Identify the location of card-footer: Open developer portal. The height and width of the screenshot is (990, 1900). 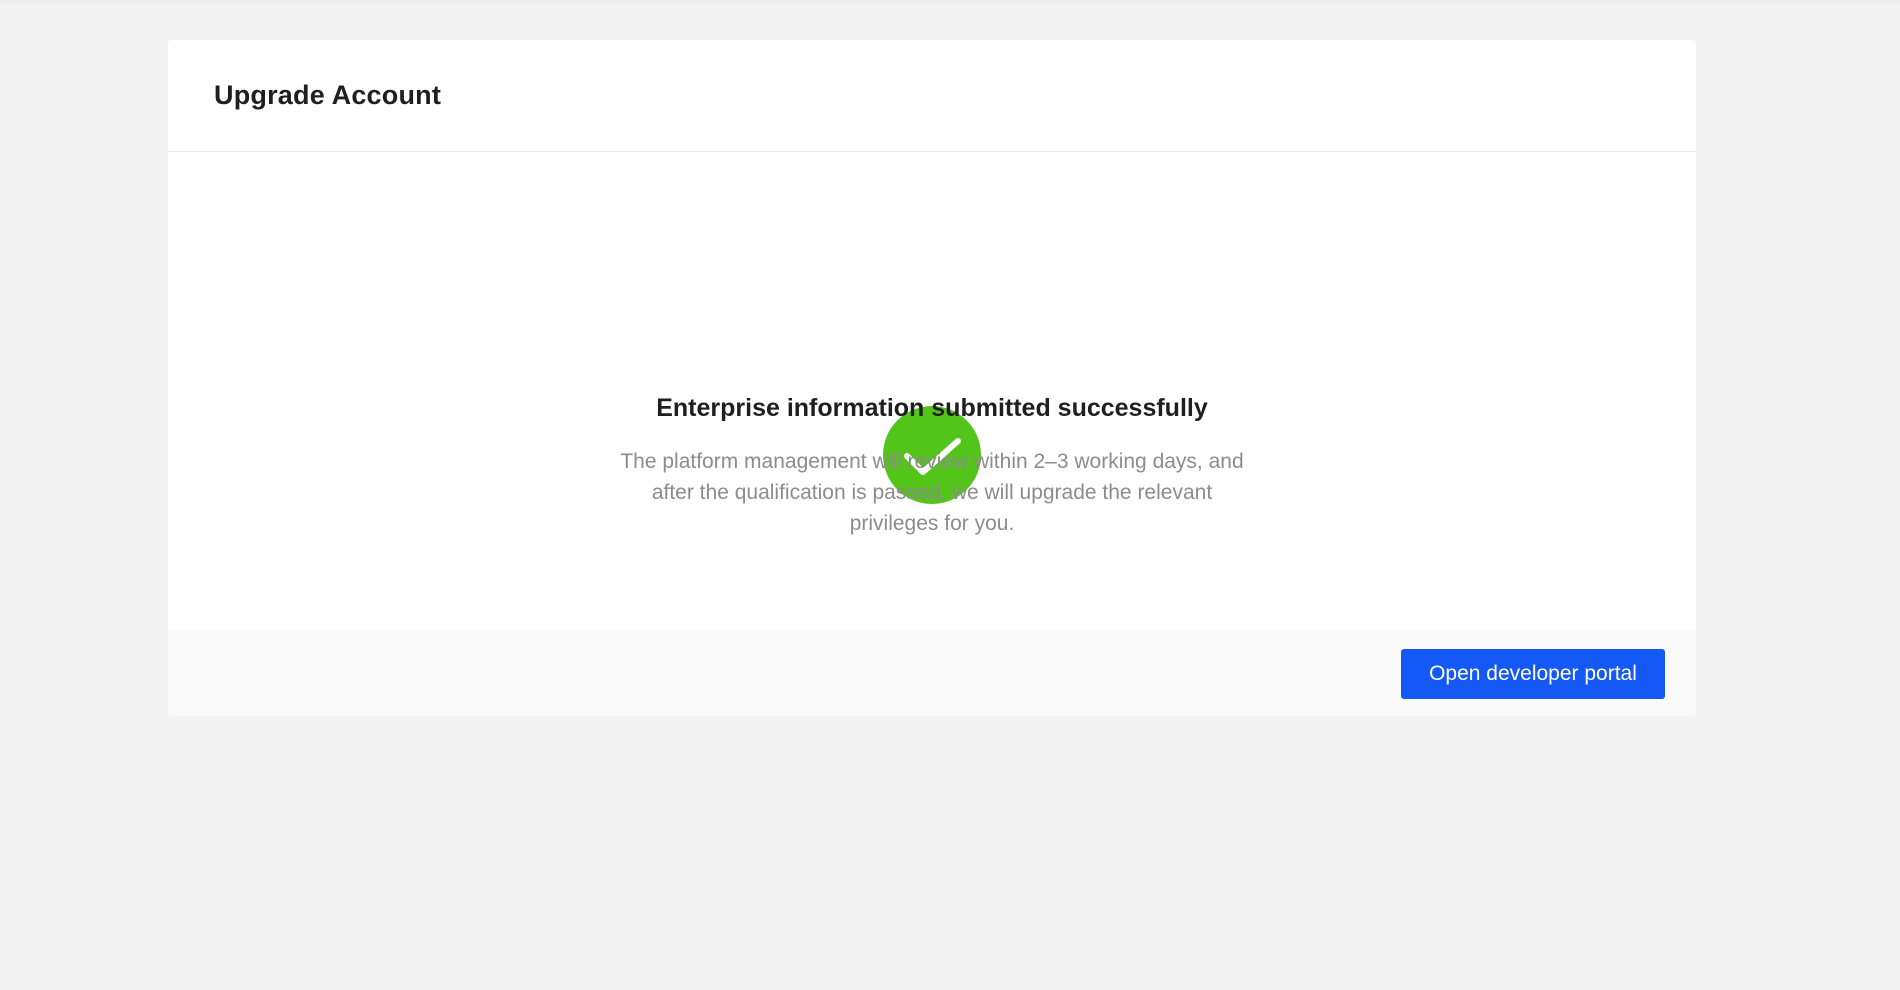
(932, 673).